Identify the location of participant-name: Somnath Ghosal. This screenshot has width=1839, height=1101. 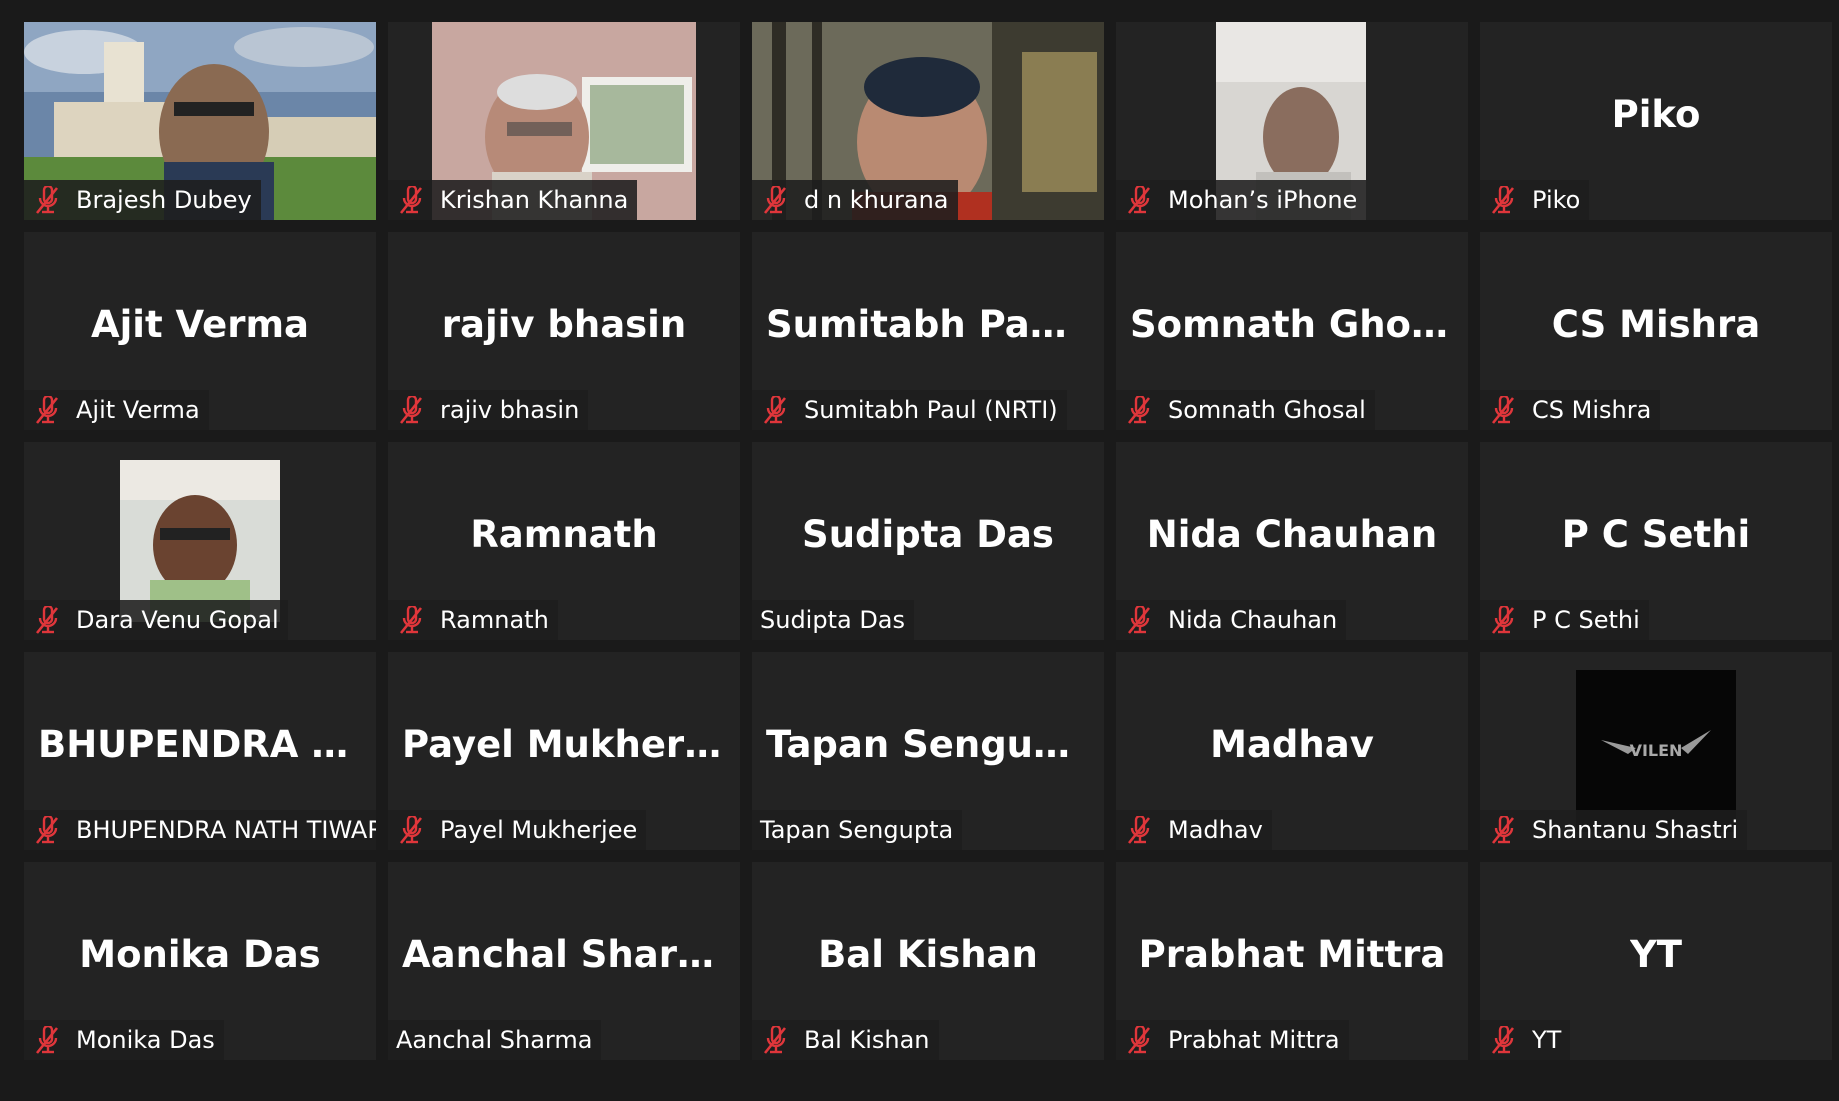
(1267, 410).